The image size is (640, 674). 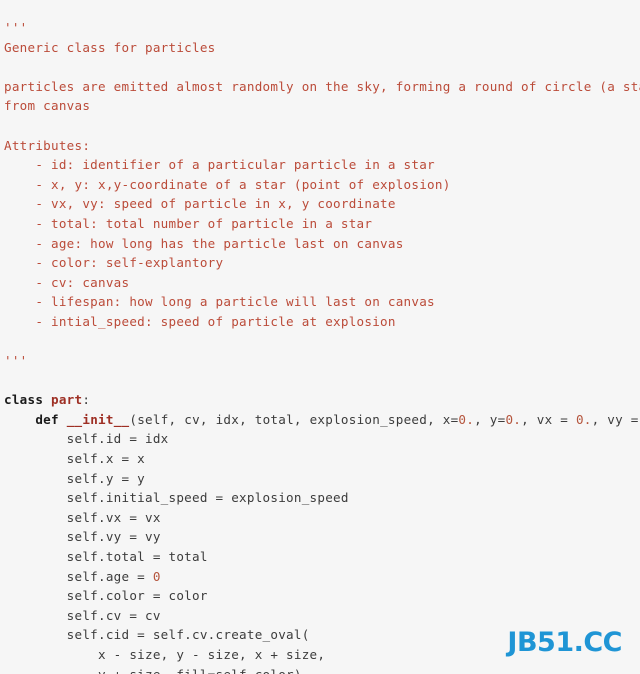 What do you see at coordinates (82, 615) in the screenshot?
I see `code-token: self.cv = cv` at bounding box center [82, 615].